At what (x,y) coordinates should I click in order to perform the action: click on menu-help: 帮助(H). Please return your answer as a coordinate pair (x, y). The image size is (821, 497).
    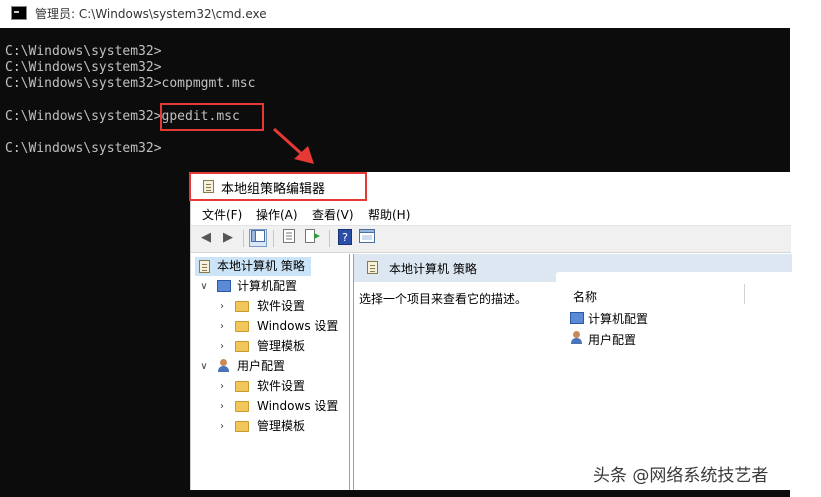
    Looking at the image, I should click on (389, 214).